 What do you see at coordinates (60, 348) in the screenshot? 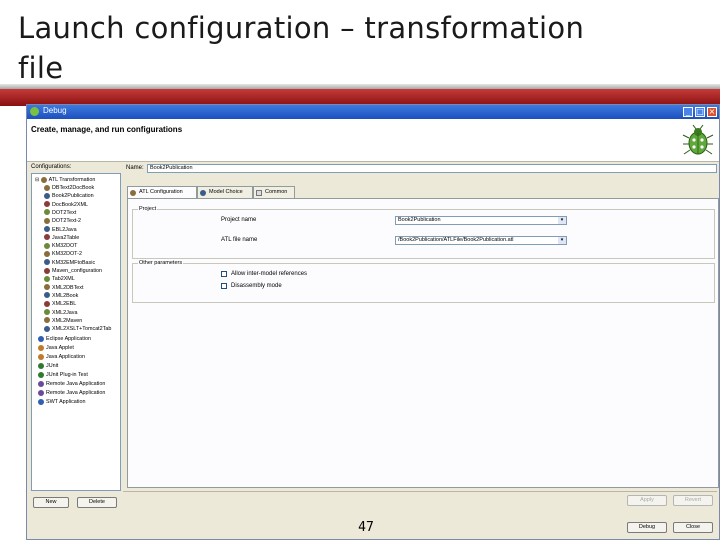
I see `tree-group-label: Java Applet` at bounding box center [60, 348].